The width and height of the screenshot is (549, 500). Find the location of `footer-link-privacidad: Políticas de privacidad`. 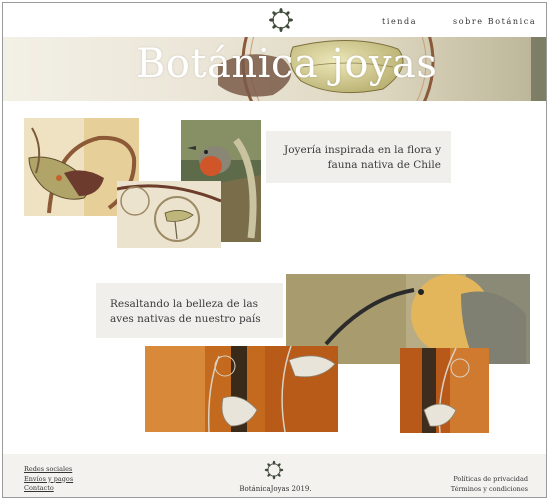

footer-link-privacidad: Políticas de privacidad is located at coordinates (489, 480).